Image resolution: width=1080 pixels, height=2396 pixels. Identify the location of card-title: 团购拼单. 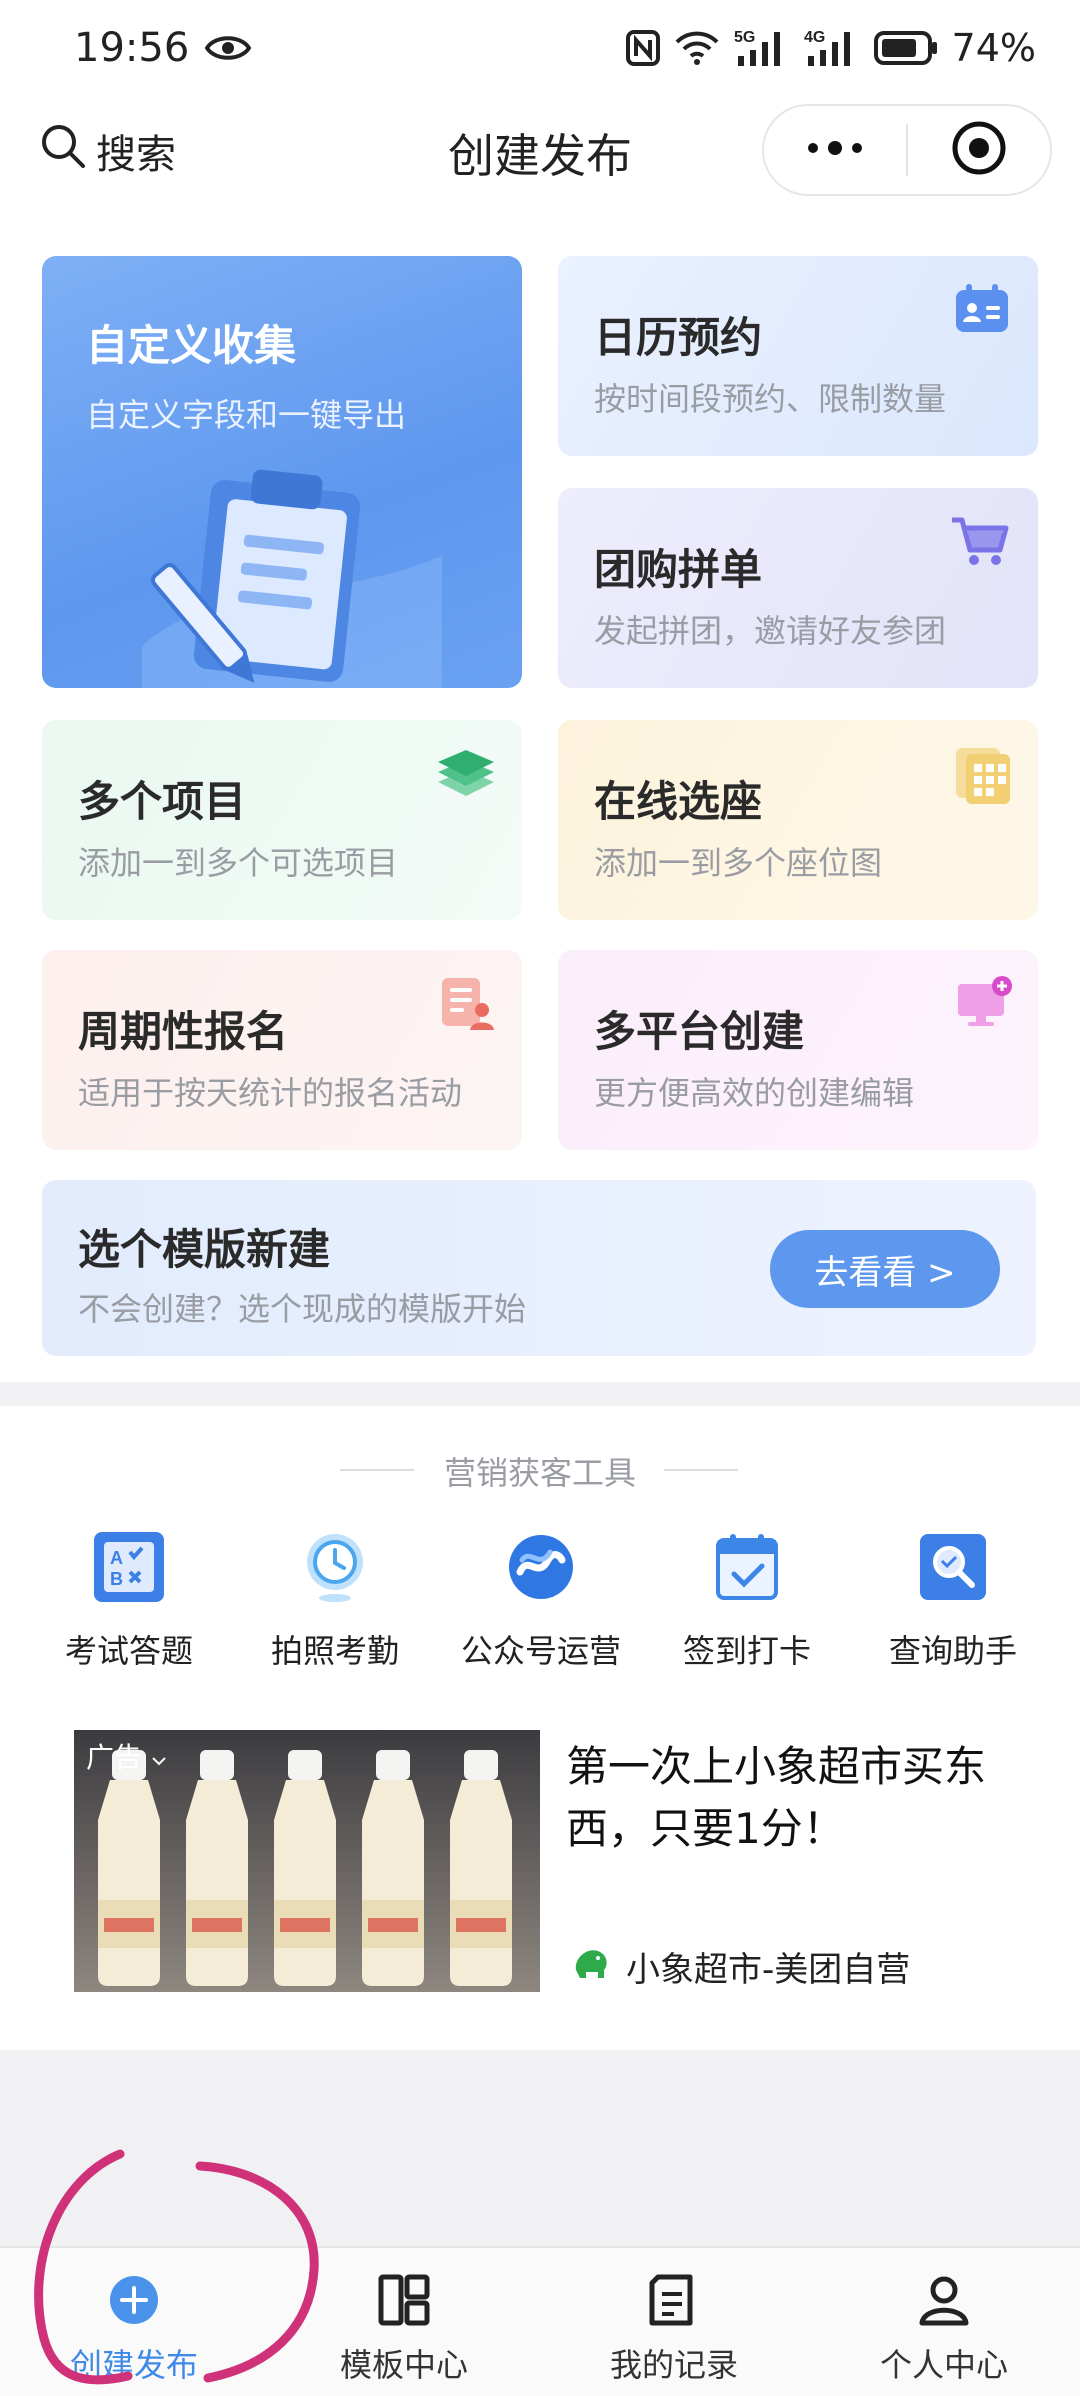
(678, 569).